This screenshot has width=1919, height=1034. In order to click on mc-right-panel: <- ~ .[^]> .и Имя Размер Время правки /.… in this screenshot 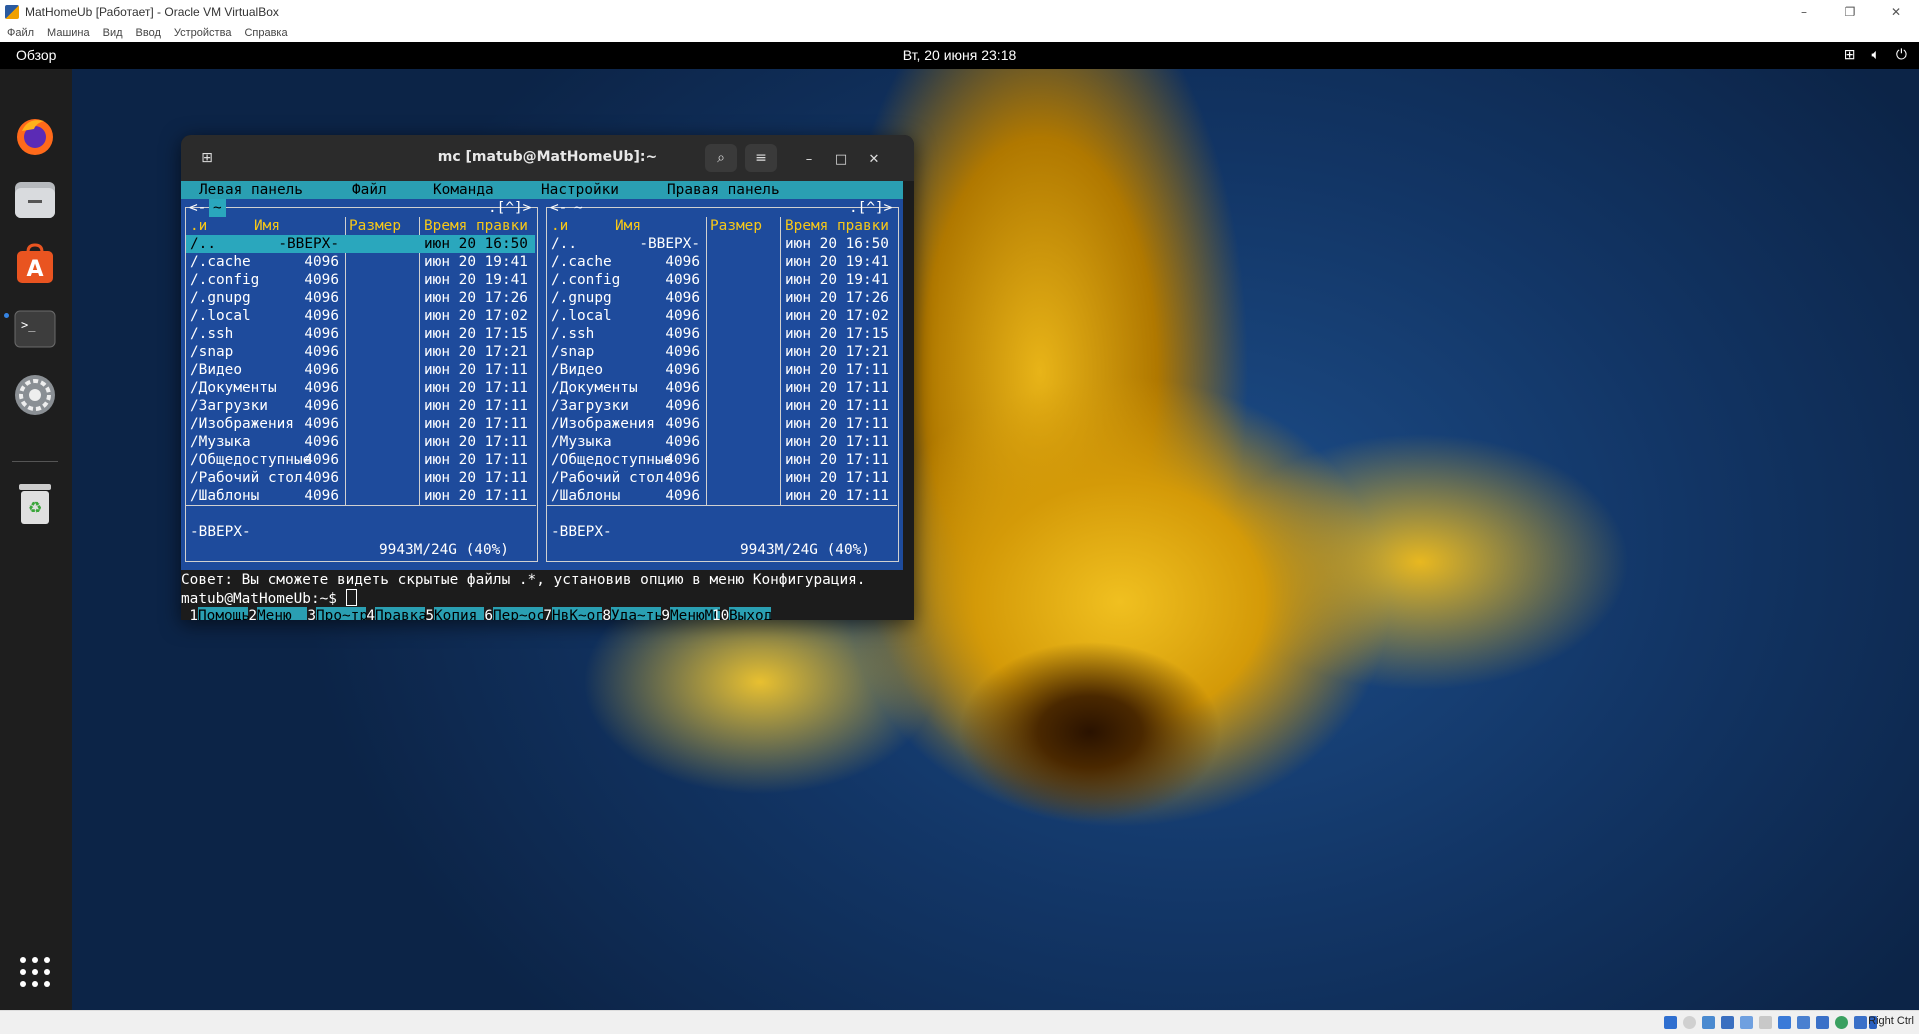, I will do `click(722, 384)`.